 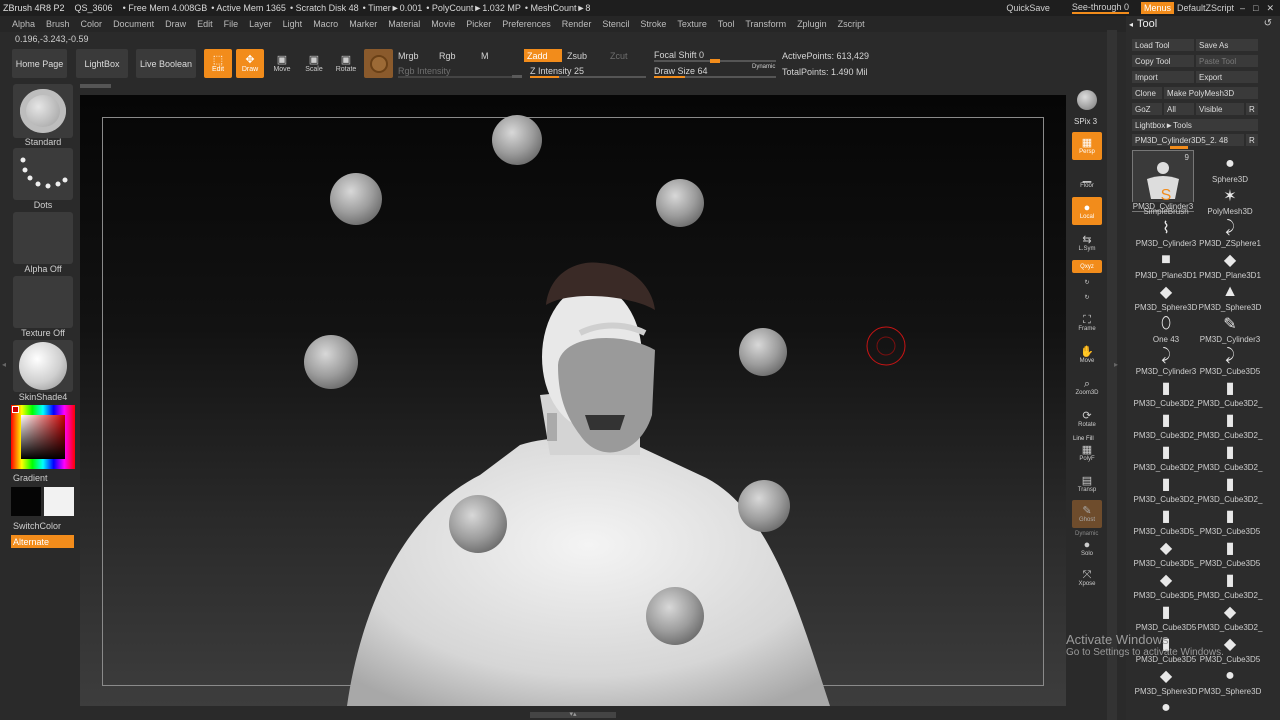 I want to click on tool-item: ⤸ PM3D_ZSphere1, so click(x=1230, y=232).